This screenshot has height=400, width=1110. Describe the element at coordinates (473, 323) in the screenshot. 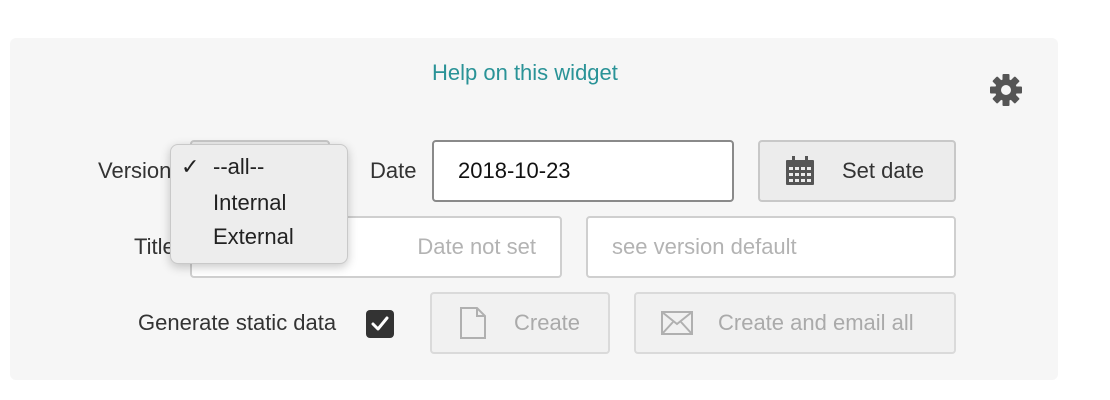

I see `document-icon` at that location.